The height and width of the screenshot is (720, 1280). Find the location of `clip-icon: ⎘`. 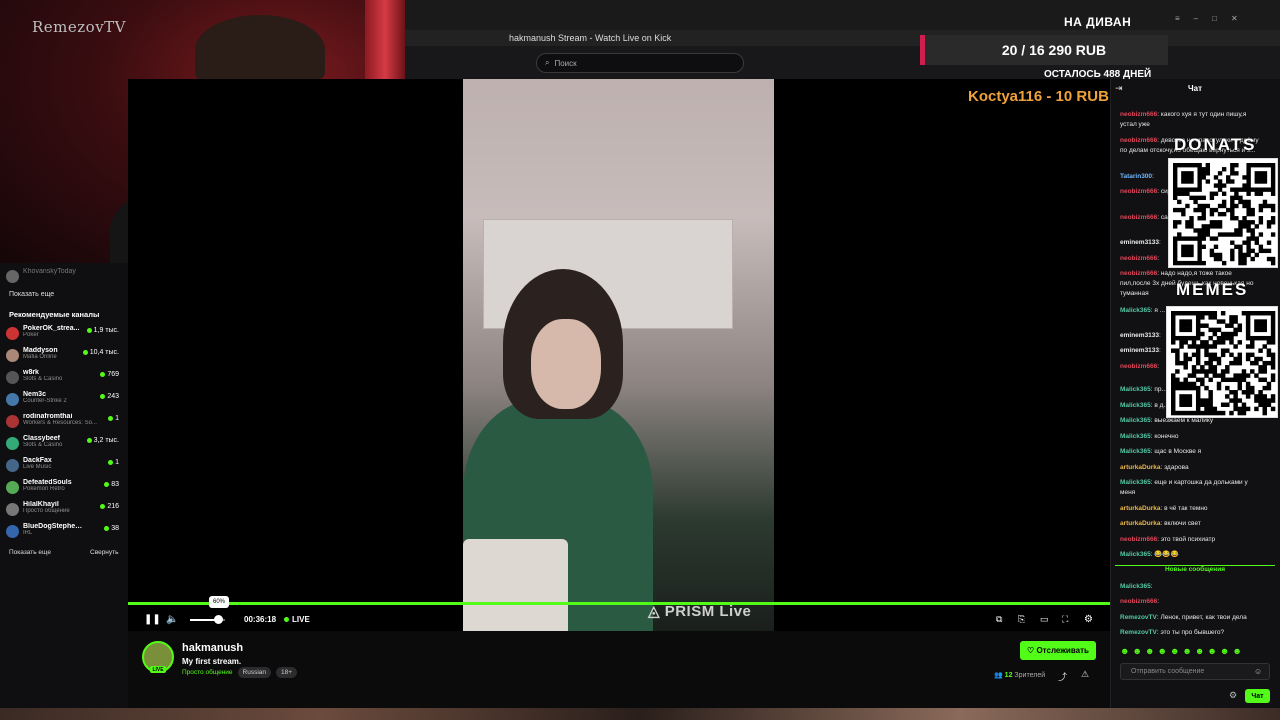

clip-icon: ⎘ is located at coordinates (1021, 619).